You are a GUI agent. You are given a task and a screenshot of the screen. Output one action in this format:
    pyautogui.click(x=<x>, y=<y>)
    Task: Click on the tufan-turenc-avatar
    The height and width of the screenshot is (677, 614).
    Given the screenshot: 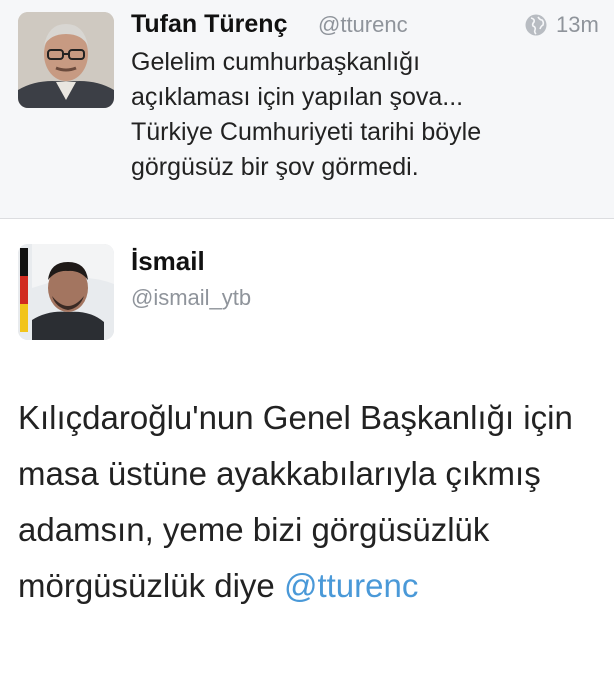 What is the action you would take?
    pyautogui.click(x=66, y=60)
    